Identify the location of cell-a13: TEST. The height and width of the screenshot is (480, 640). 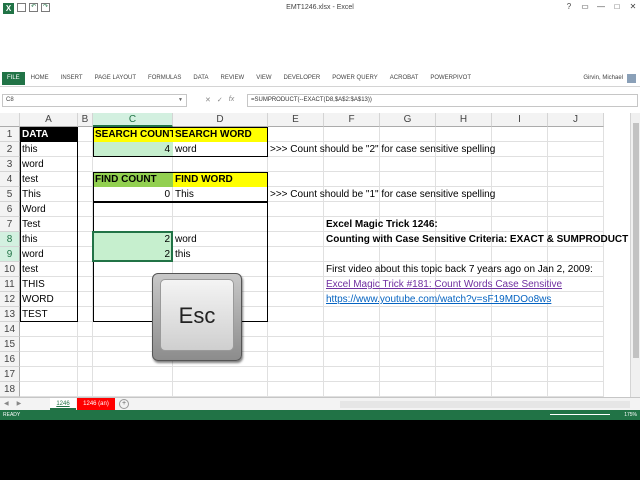
(49, 314).